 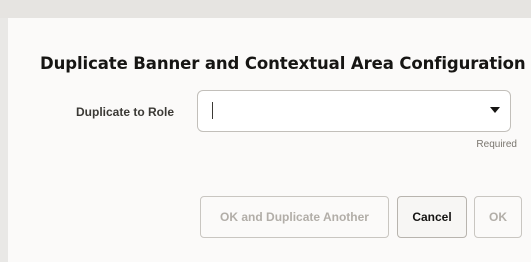 I want to click on ok-button: OK, so click(x=498, y=217).